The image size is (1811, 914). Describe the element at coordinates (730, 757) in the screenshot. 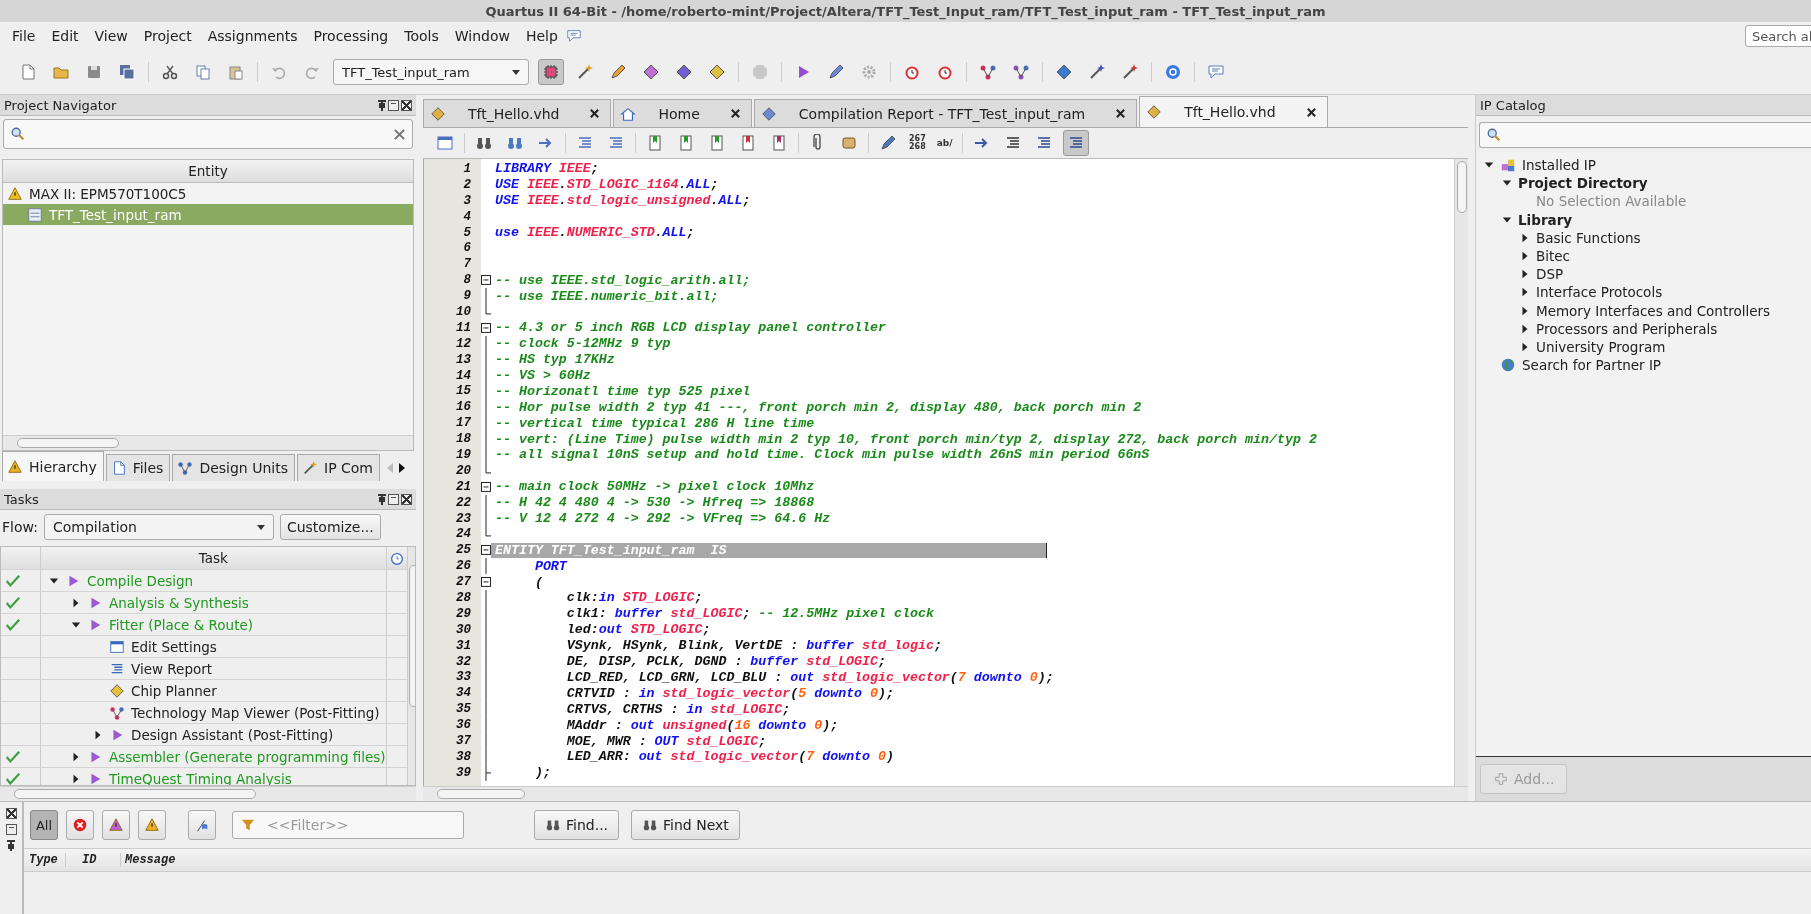

I see `code-line: LED_ARR: out std_logic_vector(7 downto 0)` at that location.